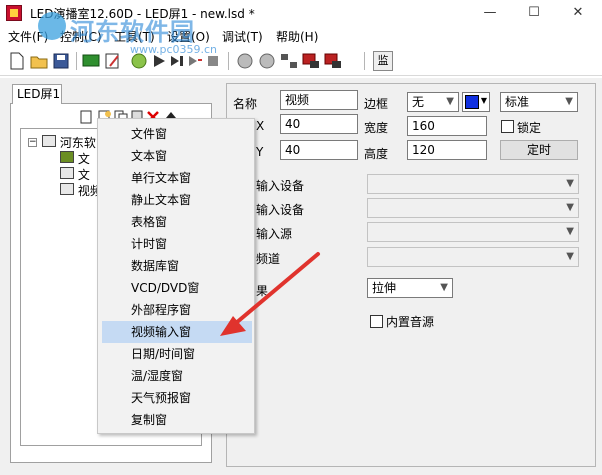  What do you see at coordinates (37, 94) in the screenshot?
I see `tab-led-screen: LED屏1` at bounding box center [37, 94].